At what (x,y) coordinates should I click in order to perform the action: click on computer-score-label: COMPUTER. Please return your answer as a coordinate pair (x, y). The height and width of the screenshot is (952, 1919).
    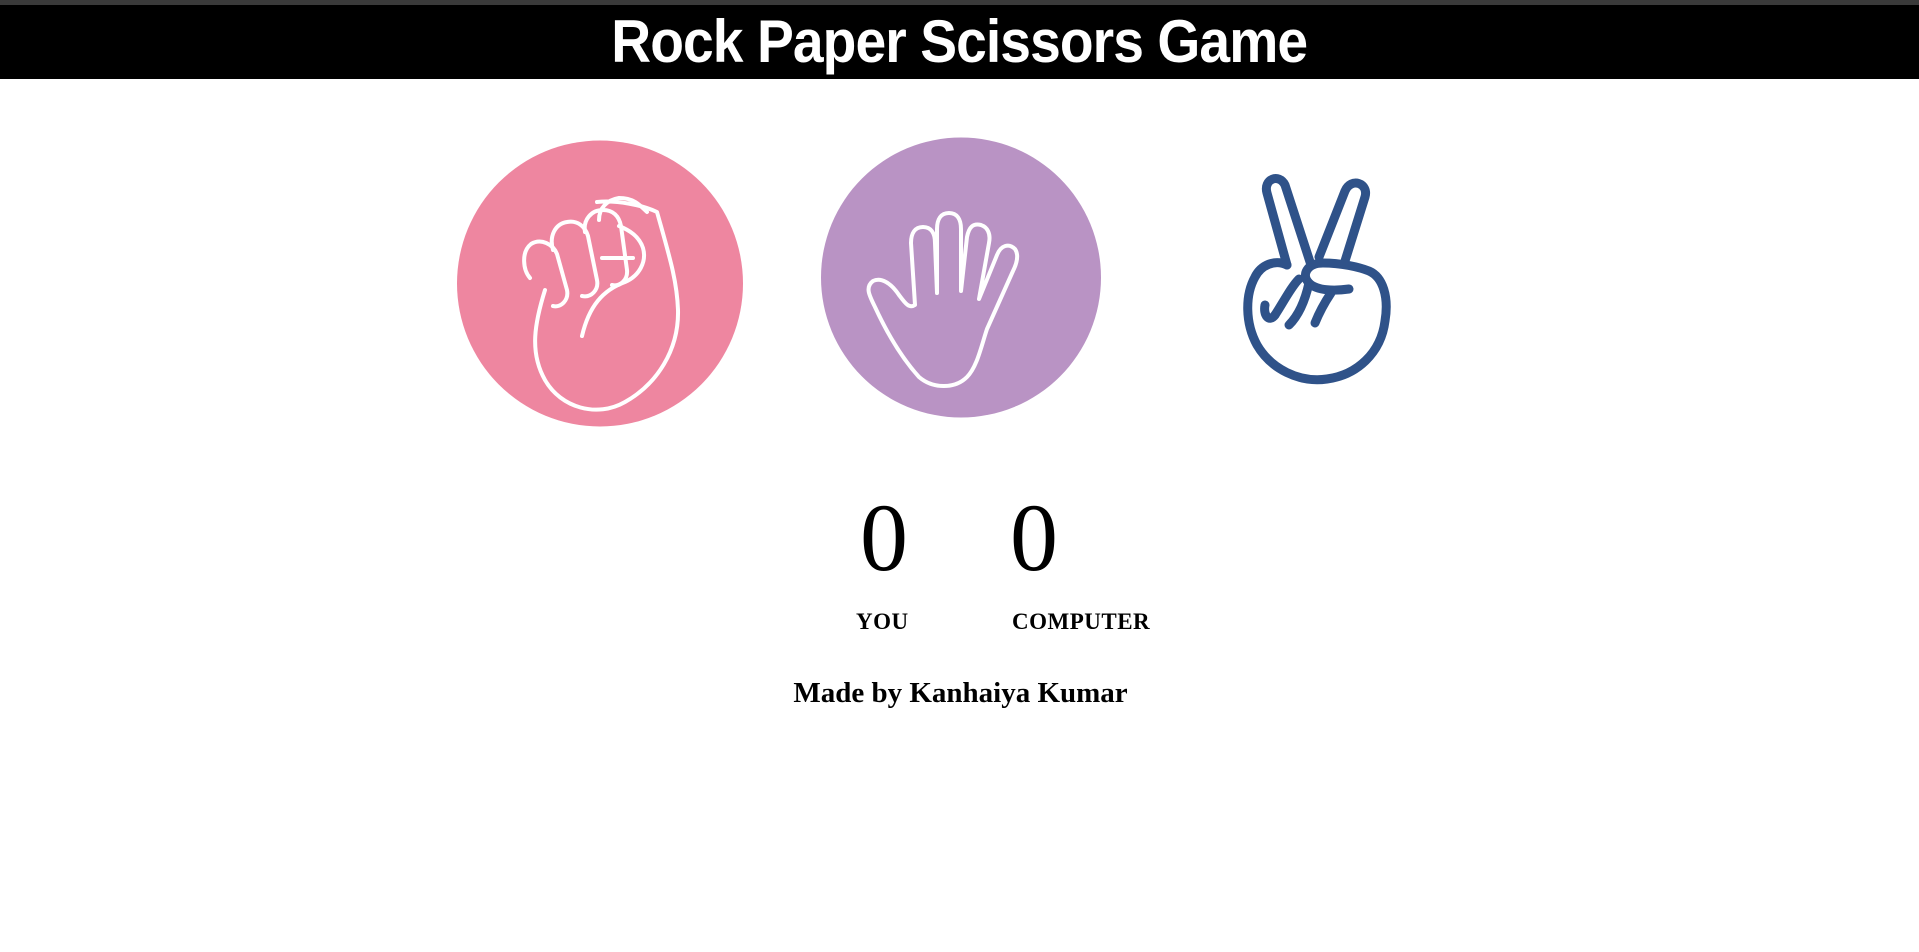
    Looking at the image, I should click on (1081, 621).